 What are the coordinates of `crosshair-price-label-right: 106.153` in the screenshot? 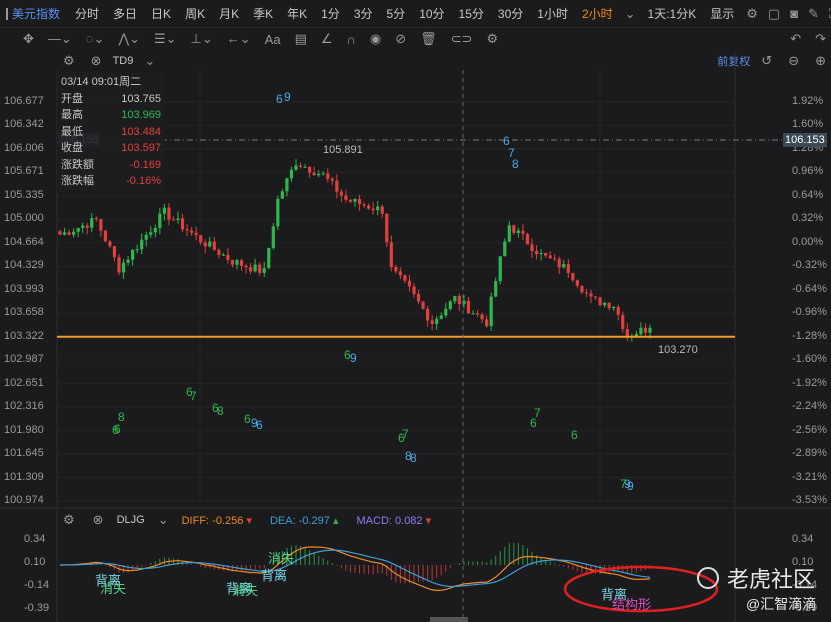 It's located at (805, 140).